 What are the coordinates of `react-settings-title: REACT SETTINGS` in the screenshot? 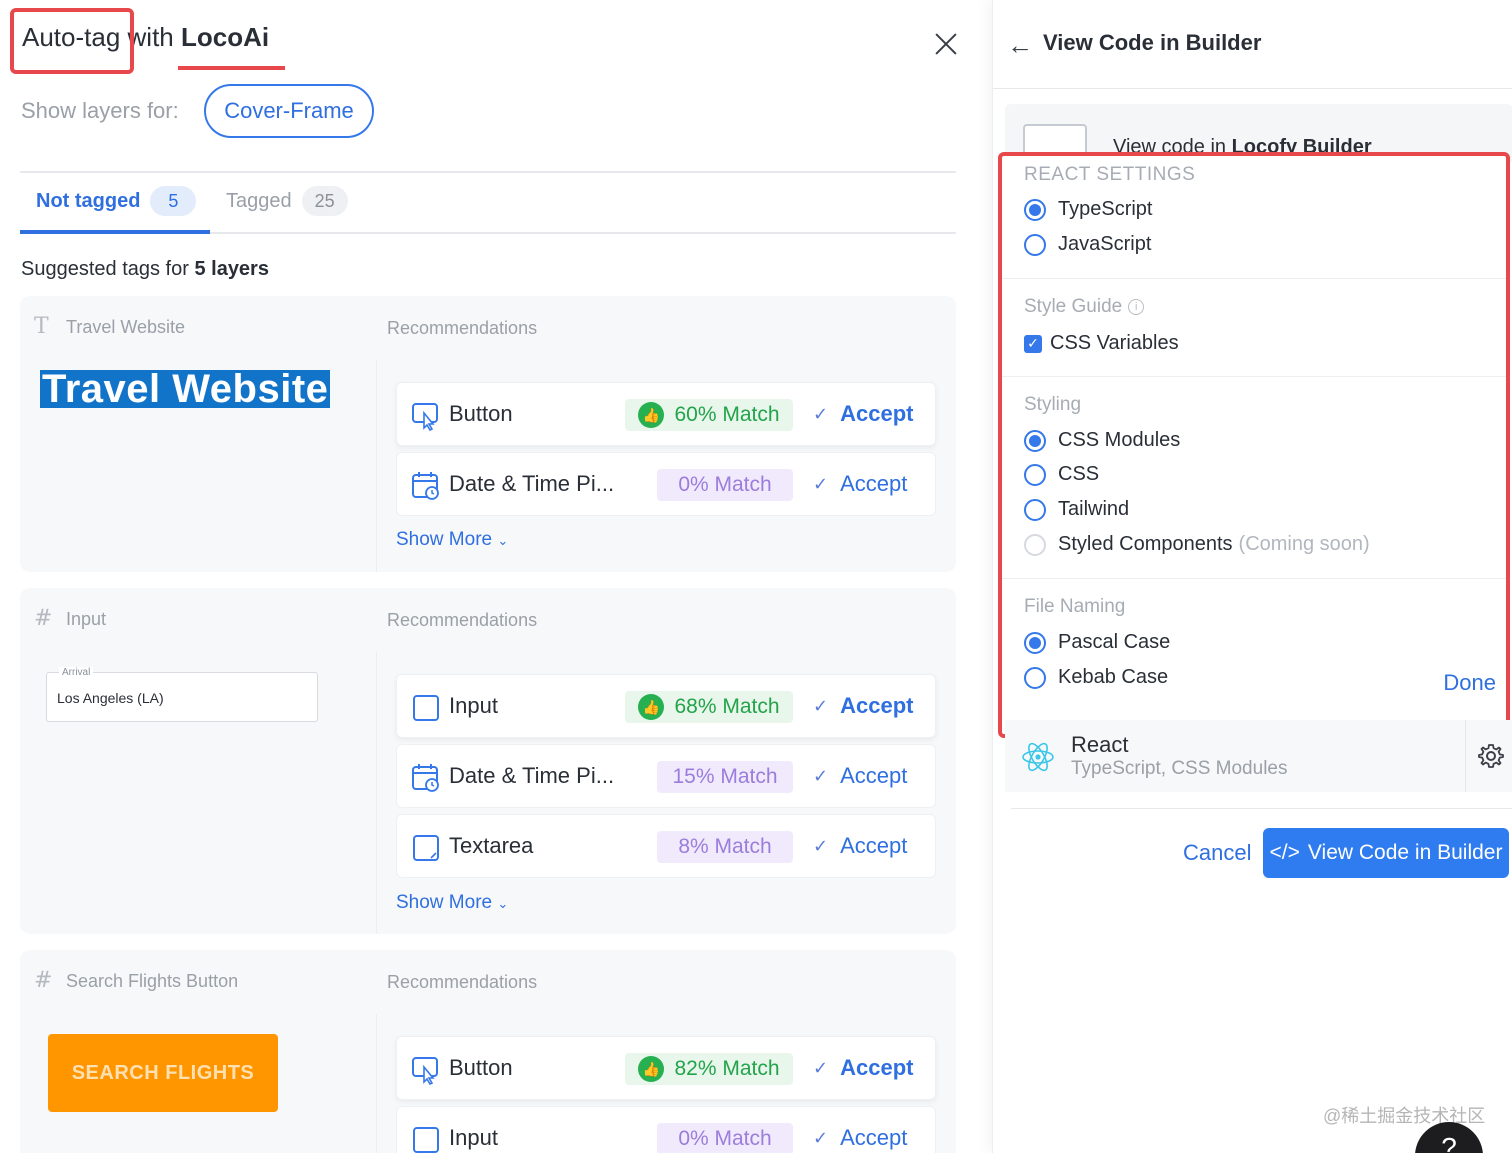 It's located at (1110, 174).